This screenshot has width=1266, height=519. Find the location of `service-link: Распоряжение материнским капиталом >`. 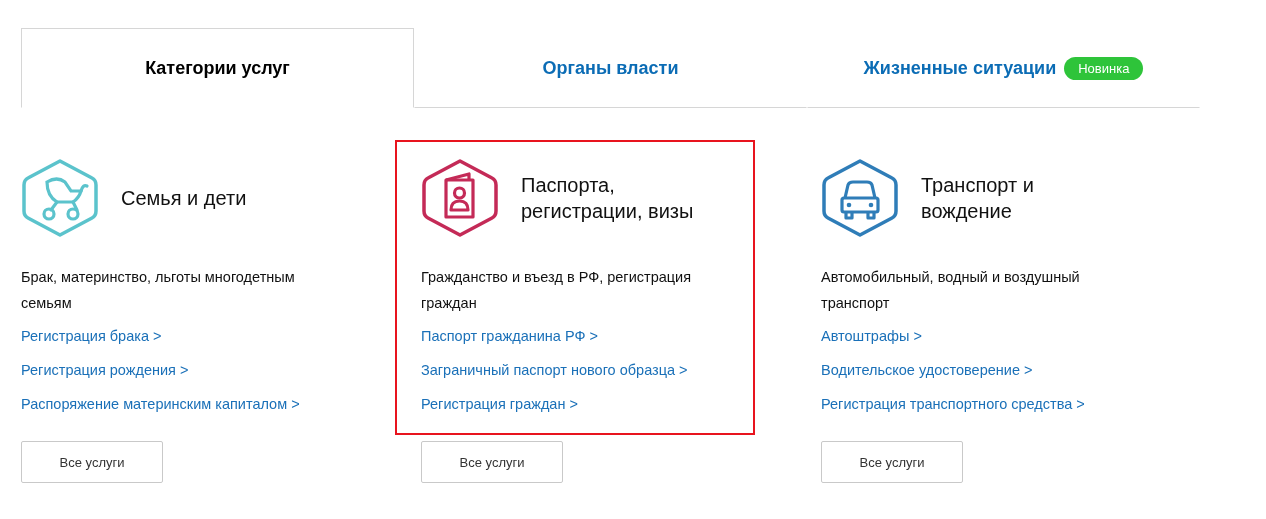

service-link: Распоряжение материнским капиталом > is located at coordinates (160, 404).